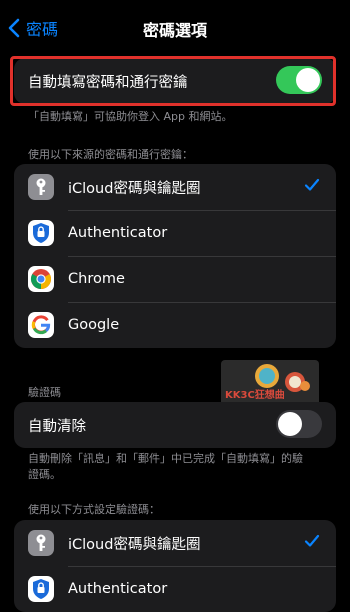 Image resolution: width=350 pixels, height=612 pixels. I want to click on highlight-box, so click(173, 81).